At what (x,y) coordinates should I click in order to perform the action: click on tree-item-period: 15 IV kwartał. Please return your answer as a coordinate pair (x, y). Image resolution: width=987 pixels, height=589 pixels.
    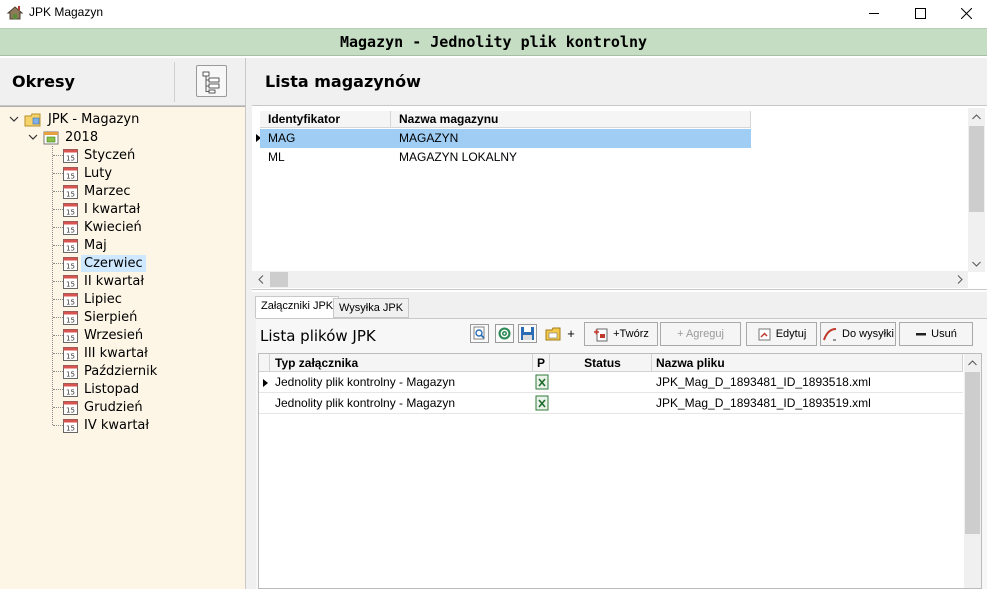
    Looking at the image, I should click on (107, 425).